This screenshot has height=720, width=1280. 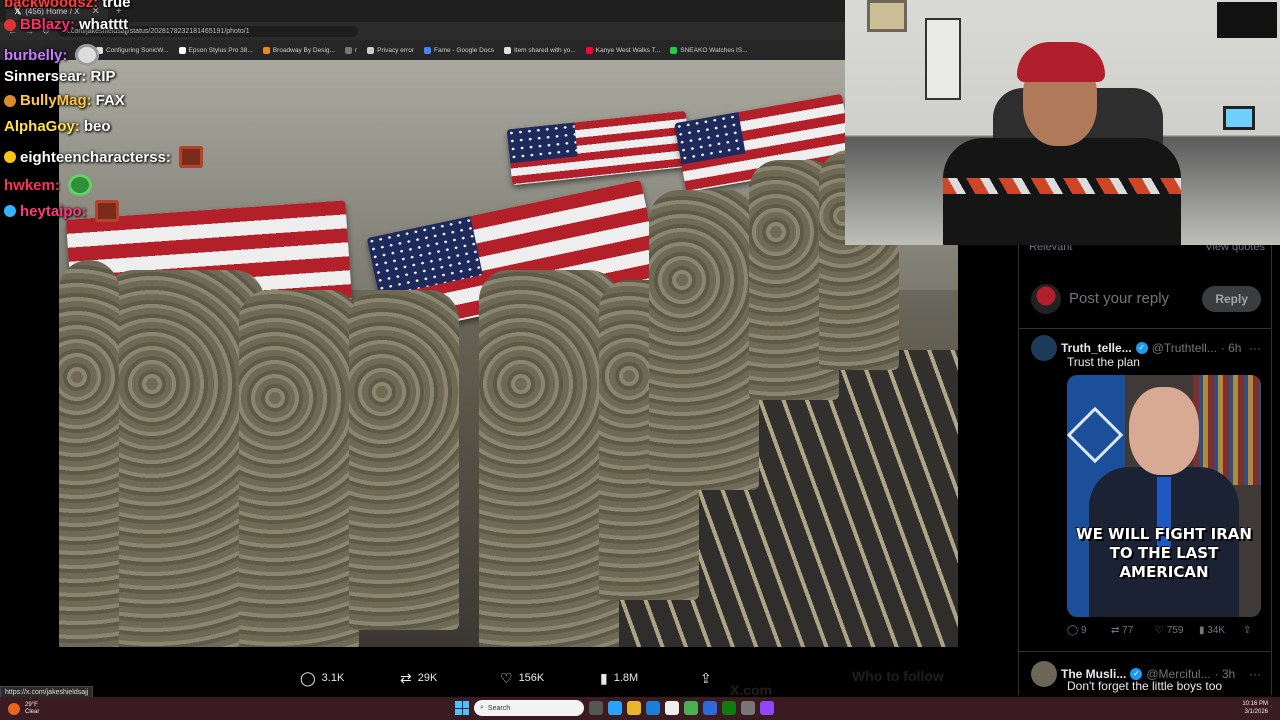 What do you see at coordinates (550, 678) in the screenshot?
I see `like-action: ♡ 156K` at bounding box center [550, 678].